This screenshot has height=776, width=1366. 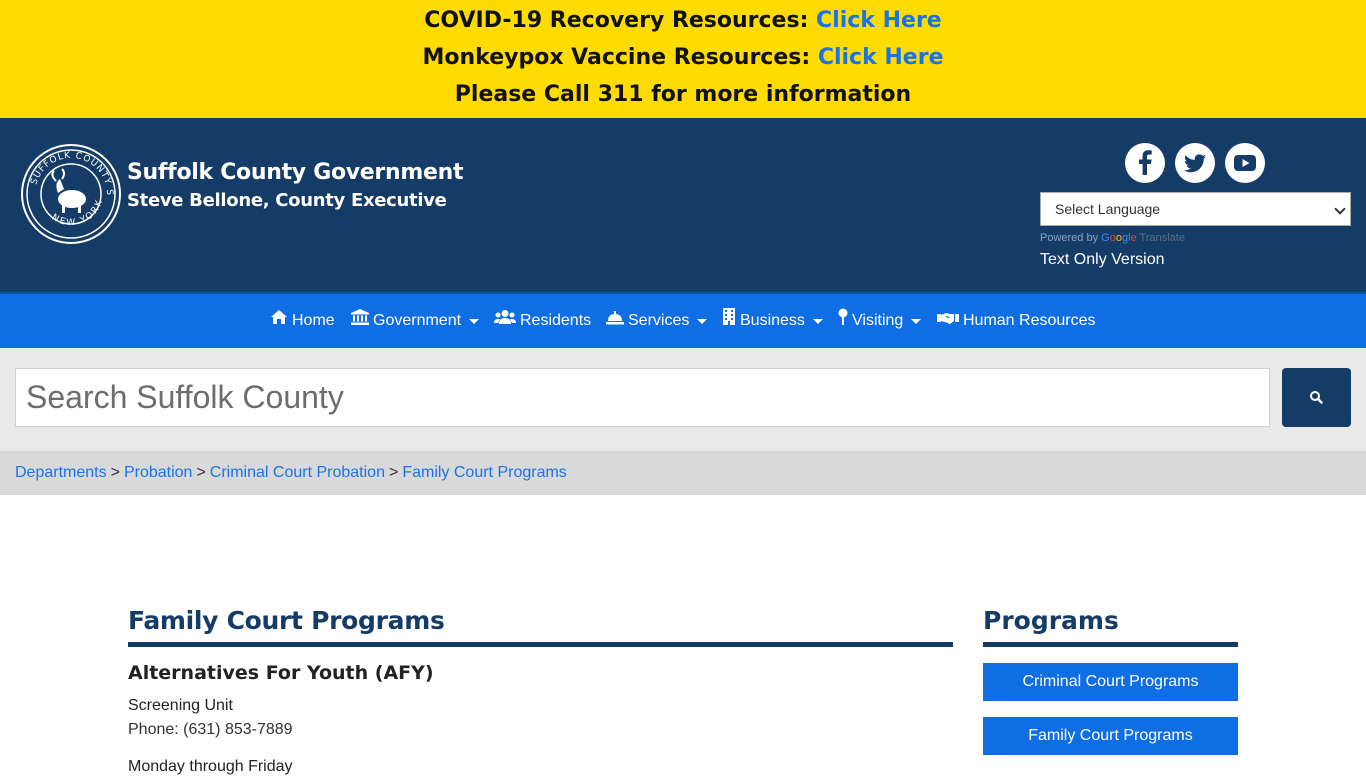 I want to click on monkeypox-click-here-link: Click Here, so click(x=881, y=57).